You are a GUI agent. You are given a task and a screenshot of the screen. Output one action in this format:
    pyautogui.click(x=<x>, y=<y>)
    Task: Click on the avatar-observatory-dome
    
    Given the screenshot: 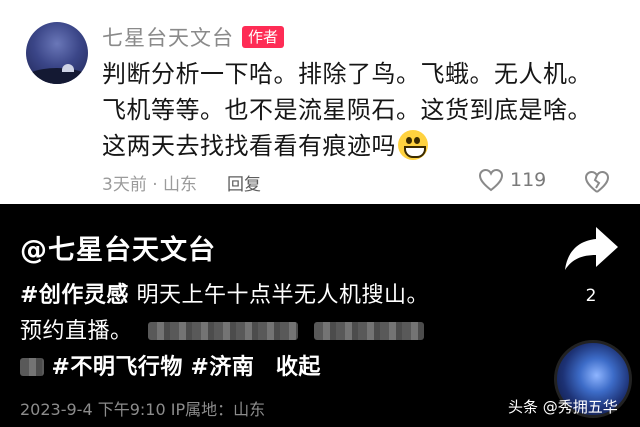 What is the action you would take?
    pyautogui.click(x=68, y=68)
    